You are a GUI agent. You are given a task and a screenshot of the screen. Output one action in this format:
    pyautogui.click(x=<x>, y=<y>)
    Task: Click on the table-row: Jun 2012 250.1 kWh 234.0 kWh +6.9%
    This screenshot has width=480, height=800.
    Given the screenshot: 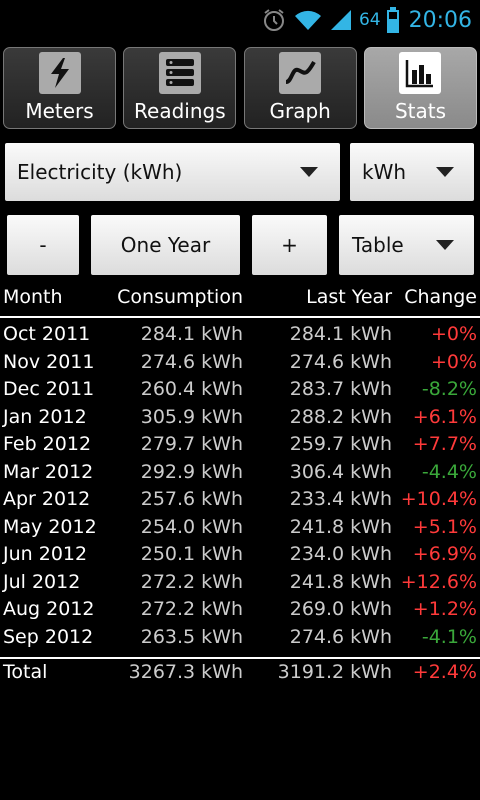 What is the action you would take?
    pyautogui.click(x=240, y=557)
    